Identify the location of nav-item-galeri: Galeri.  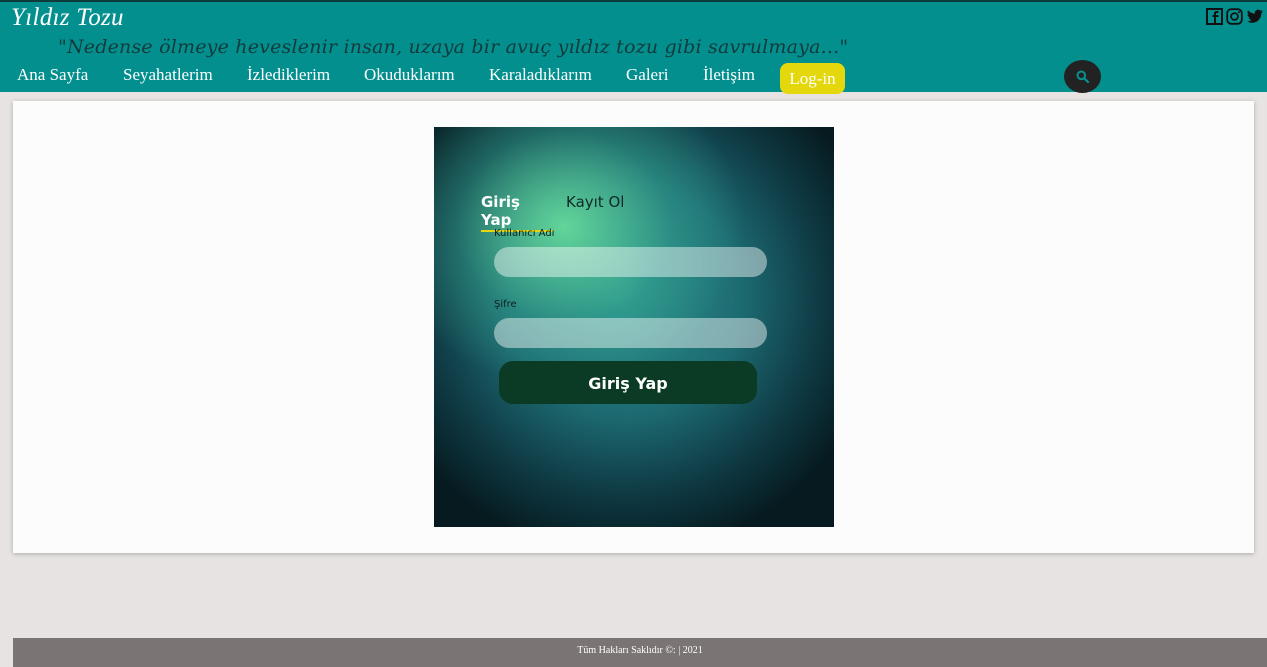
(647, 75).